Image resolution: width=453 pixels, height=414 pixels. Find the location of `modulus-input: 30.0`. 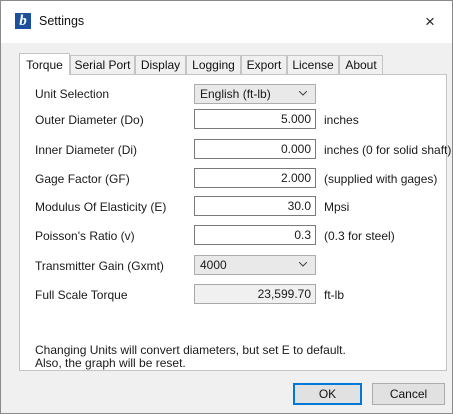

modulus-input: 30.0 is located at coordinates (255, 206).